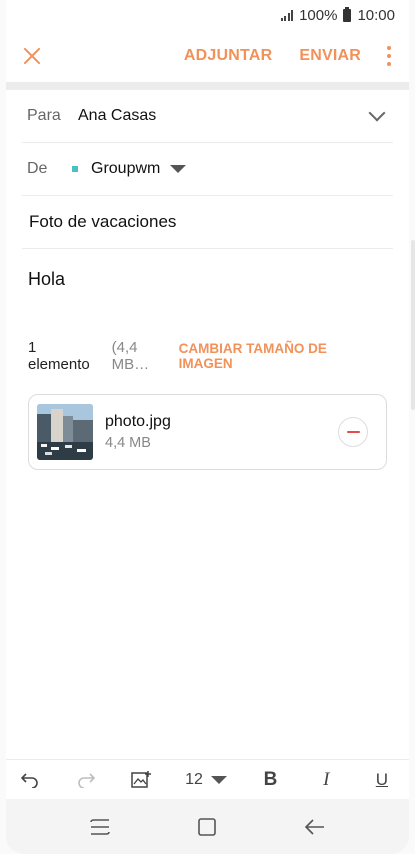  What do you see at coordinates (65, 432) in the screenshot?
I see `photo-thumbnail` at bounding box center [65, 432].